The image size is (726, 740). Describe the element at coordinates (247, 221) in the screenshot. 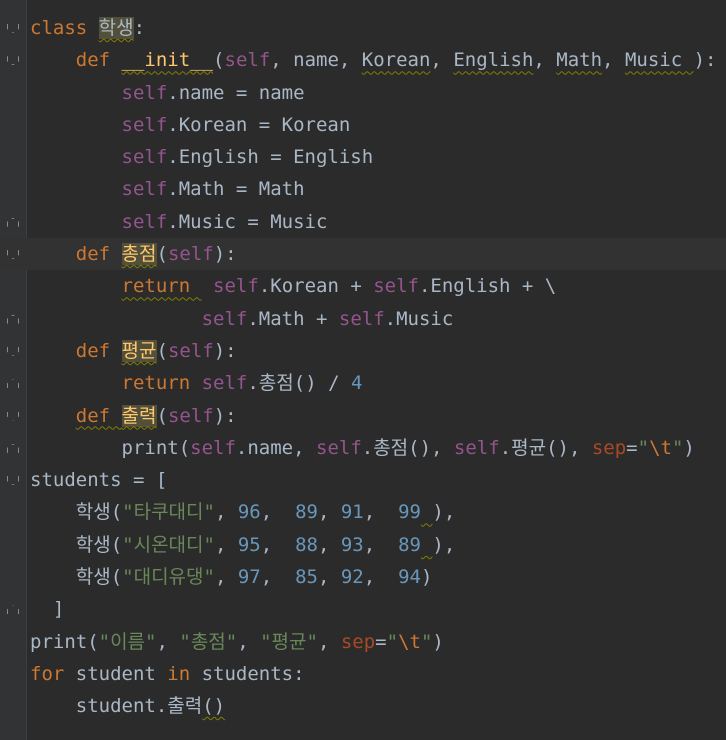

I see `code-token: .Music = Music` at that location.